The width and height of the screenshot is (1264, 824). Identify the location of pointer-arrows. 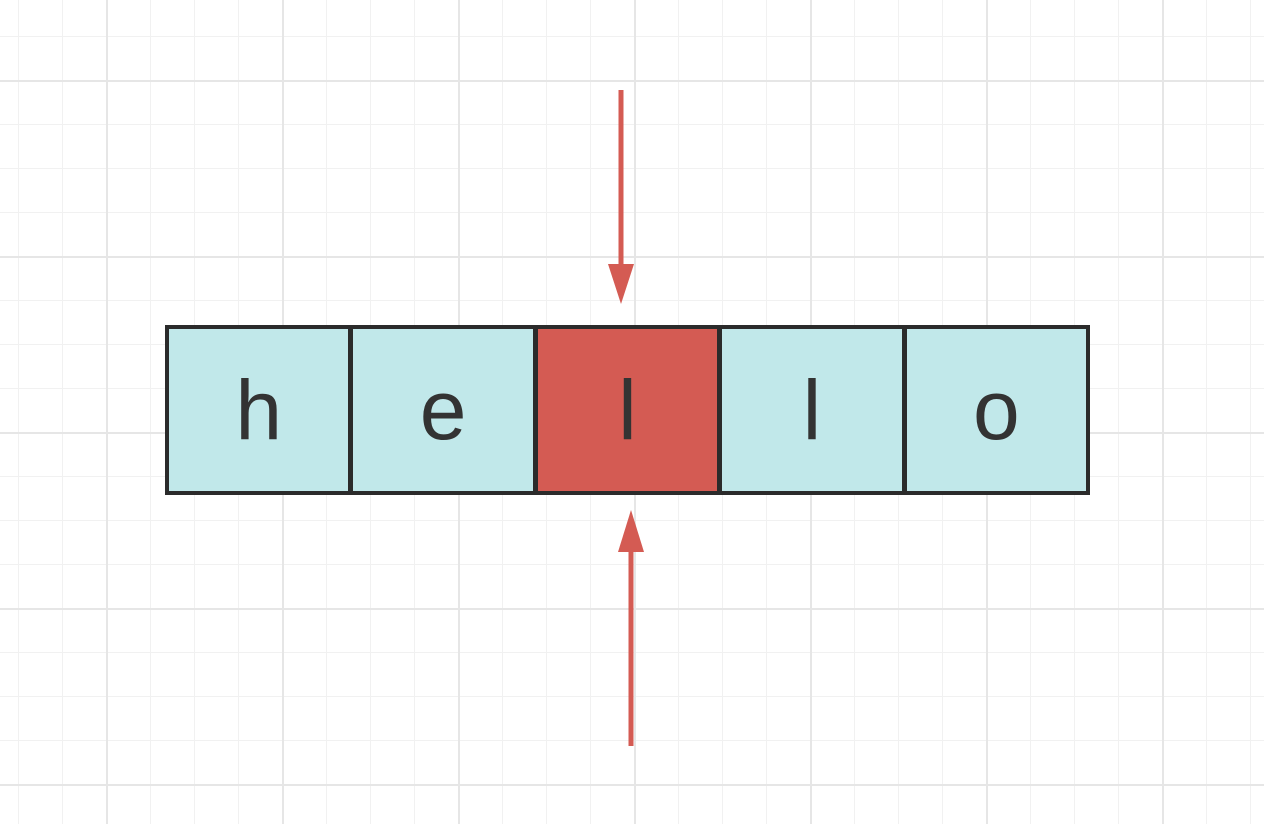
(626, 418).